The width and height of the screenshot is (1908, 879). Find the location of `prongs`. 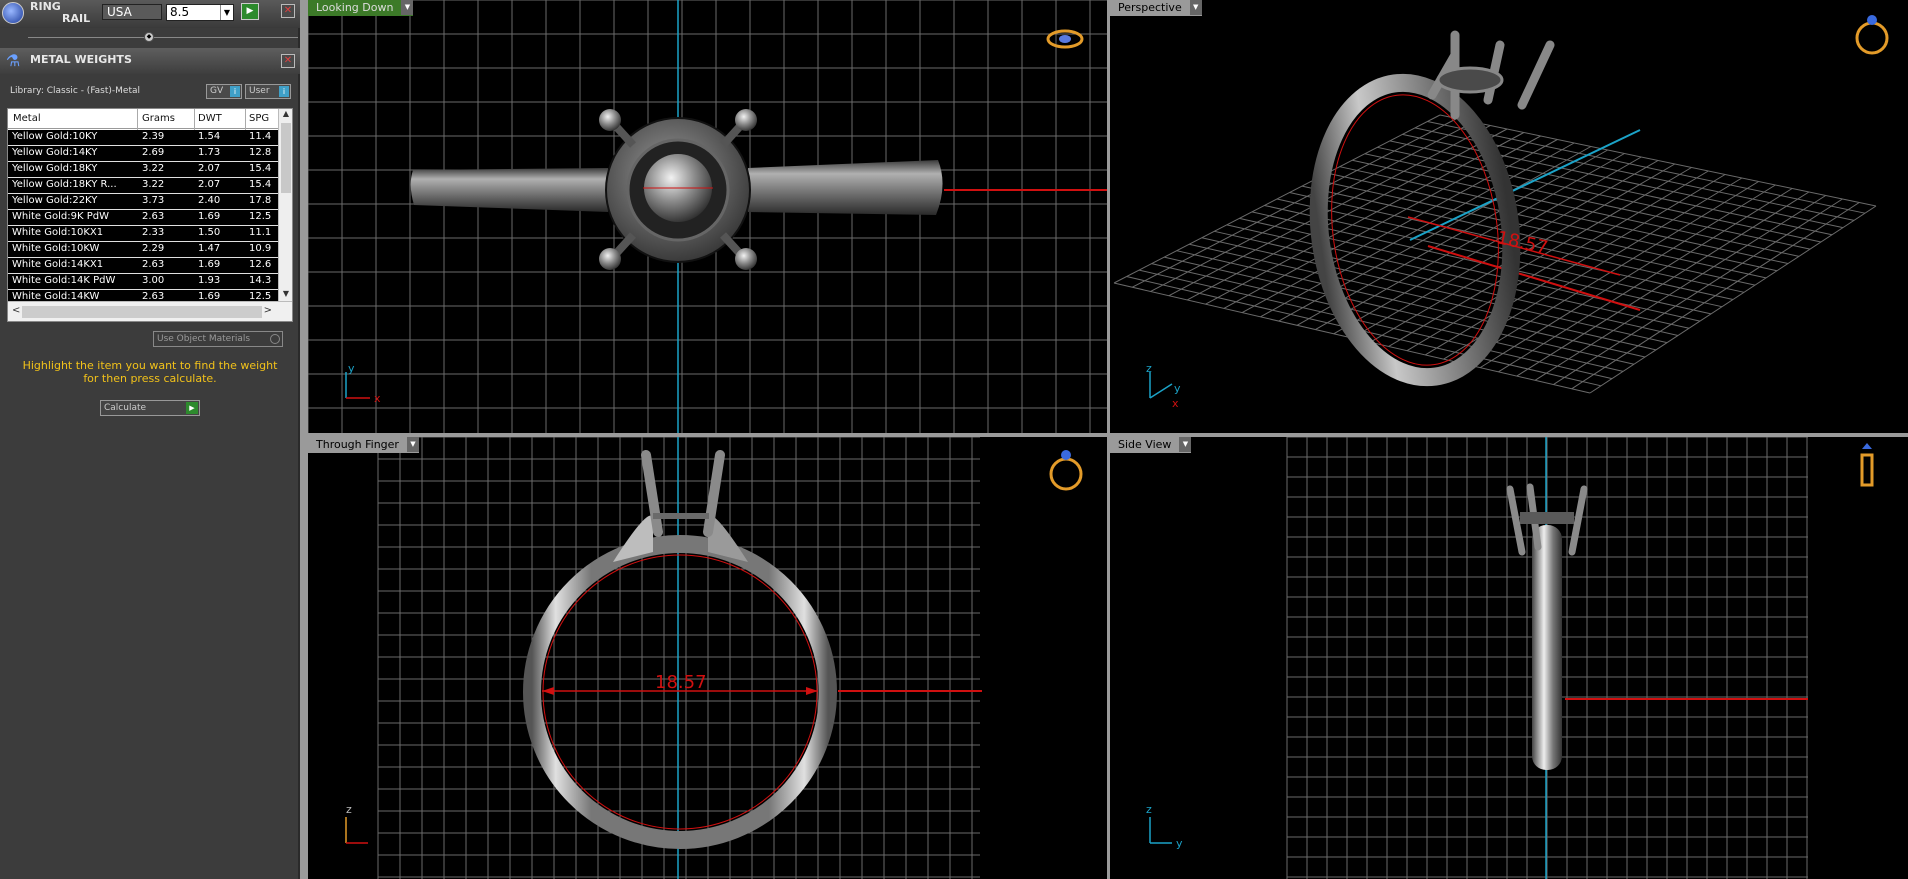

prongs is located at coordinates (683, 493).